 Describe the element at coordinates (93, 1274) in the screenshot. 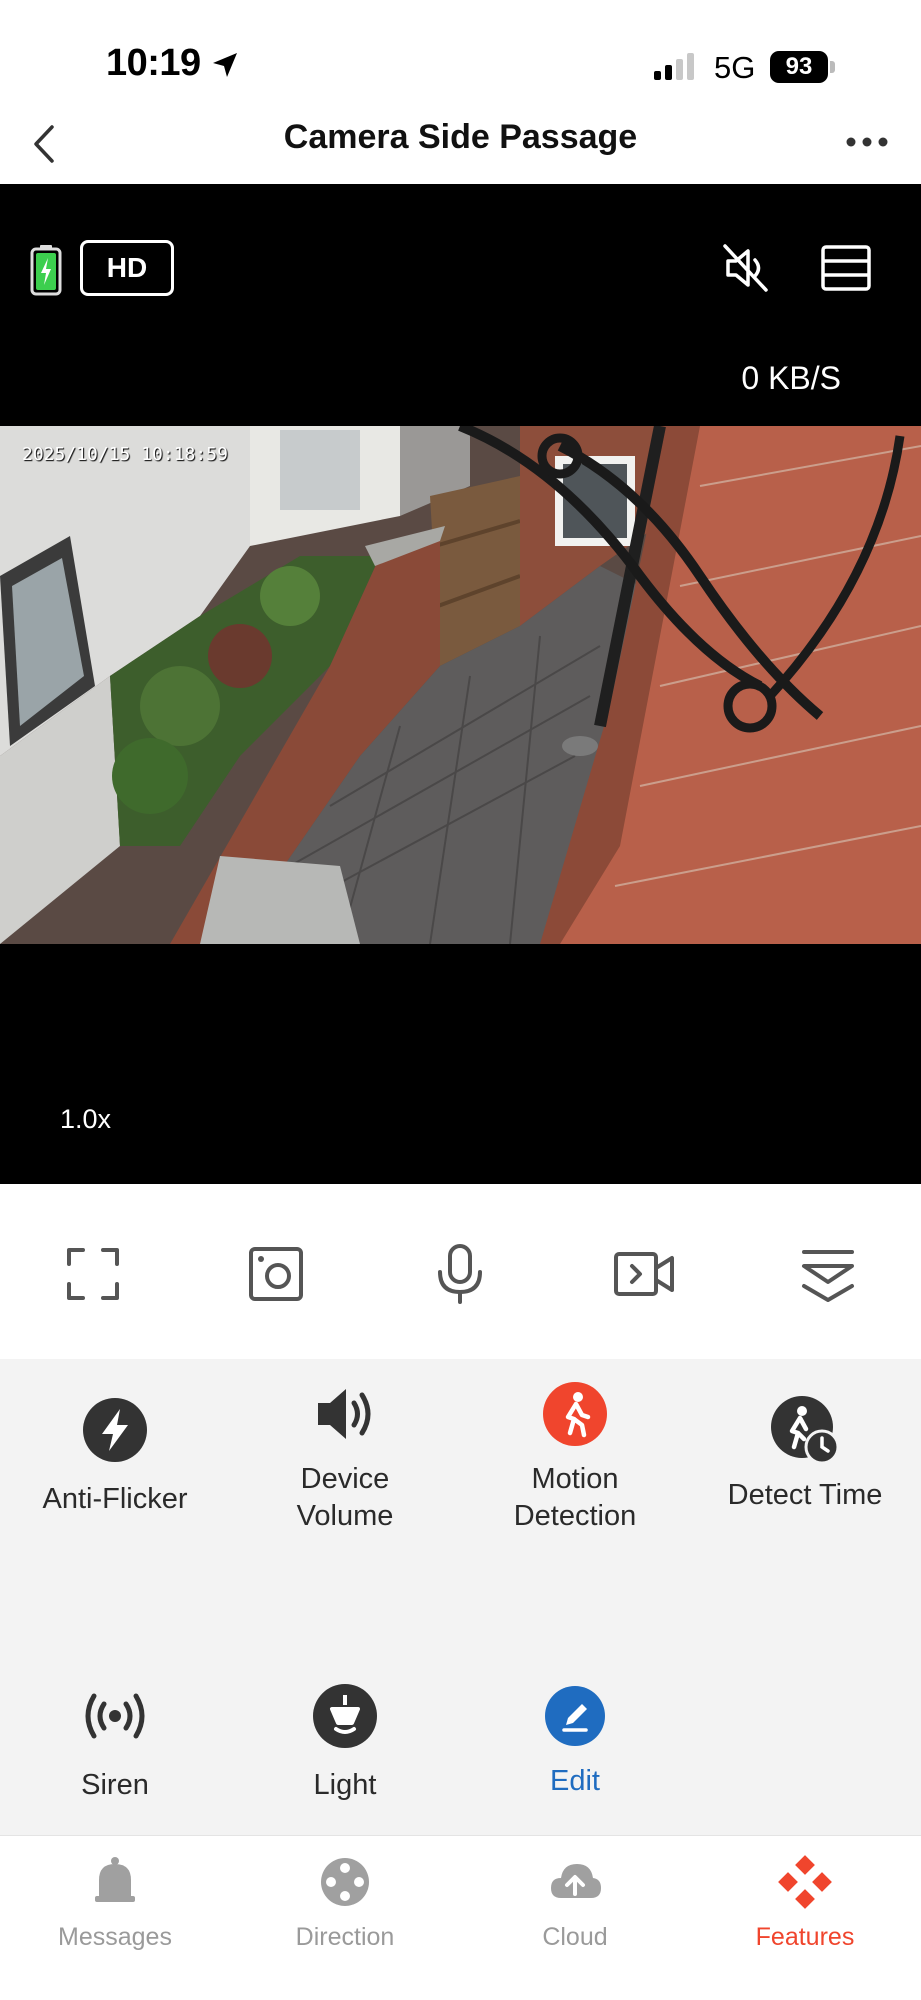

I see `fullscreen-icon` at that location.